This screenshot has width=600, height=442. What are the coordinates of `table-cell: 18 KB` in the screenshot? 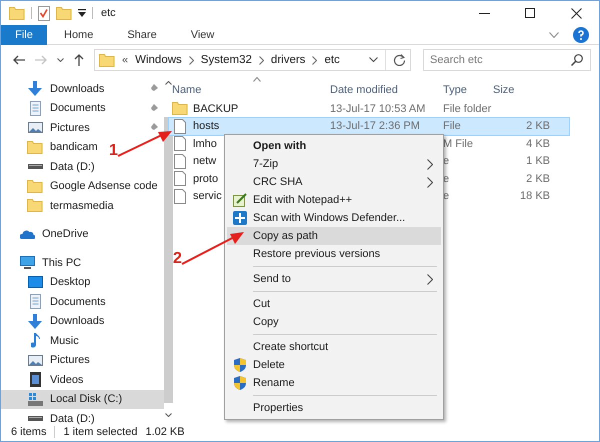 It's located at (535, 196).